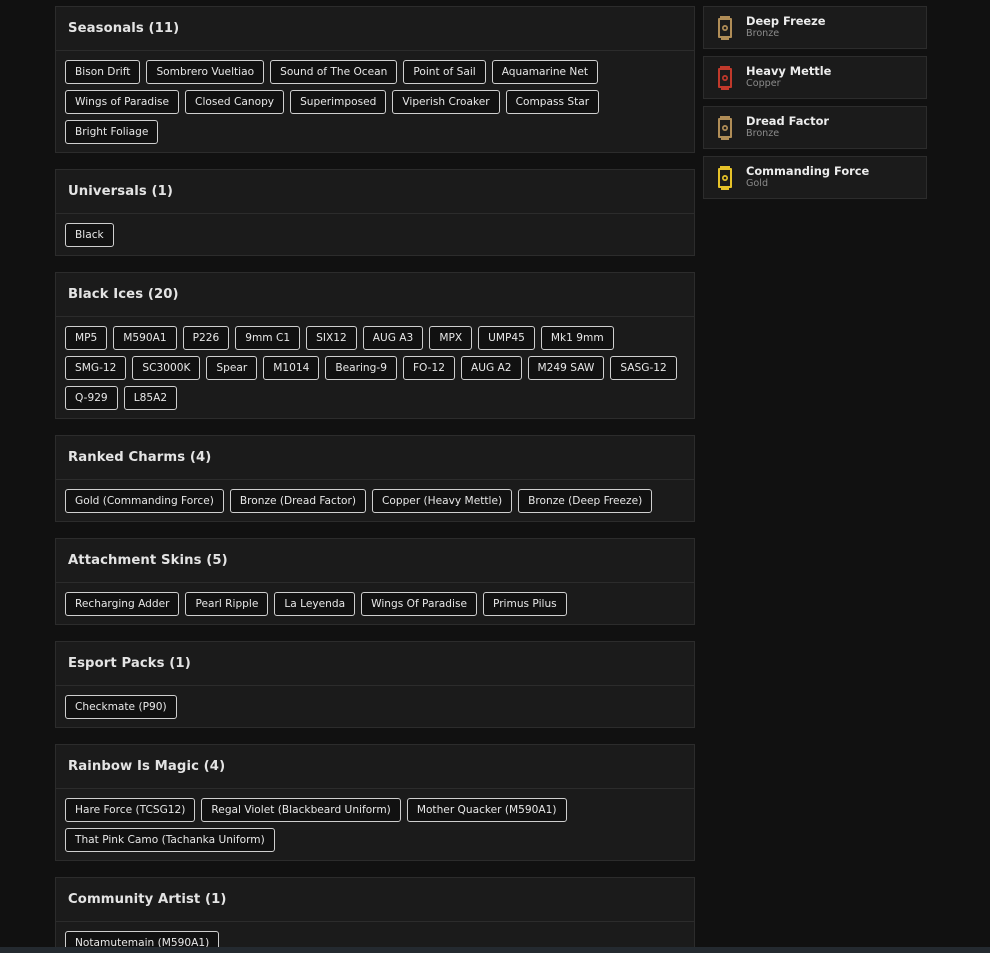  What do you see at coordinates (91, 398) in the screenshot?
I see `item-tag: Q-929` at bounding box center [91, 398].